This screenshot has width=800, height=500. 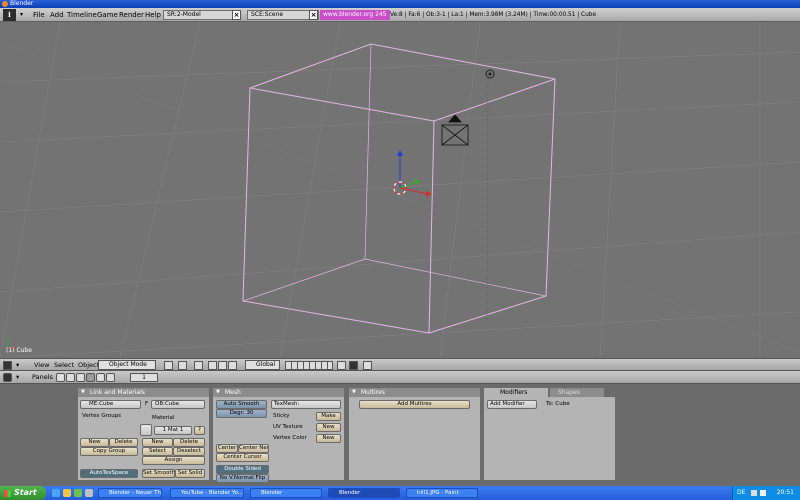 What do you see at coordinates (17, 365) in the screenshot?
I see `collapse-menu-icon-2: ▾` at bounding box center [17, 365].